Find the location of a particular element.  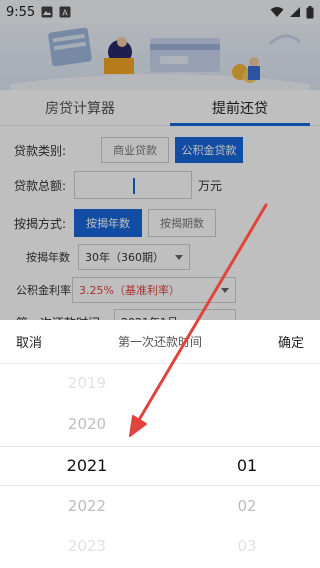

month-option-selected: 01 is located at coordinates (240, 465).